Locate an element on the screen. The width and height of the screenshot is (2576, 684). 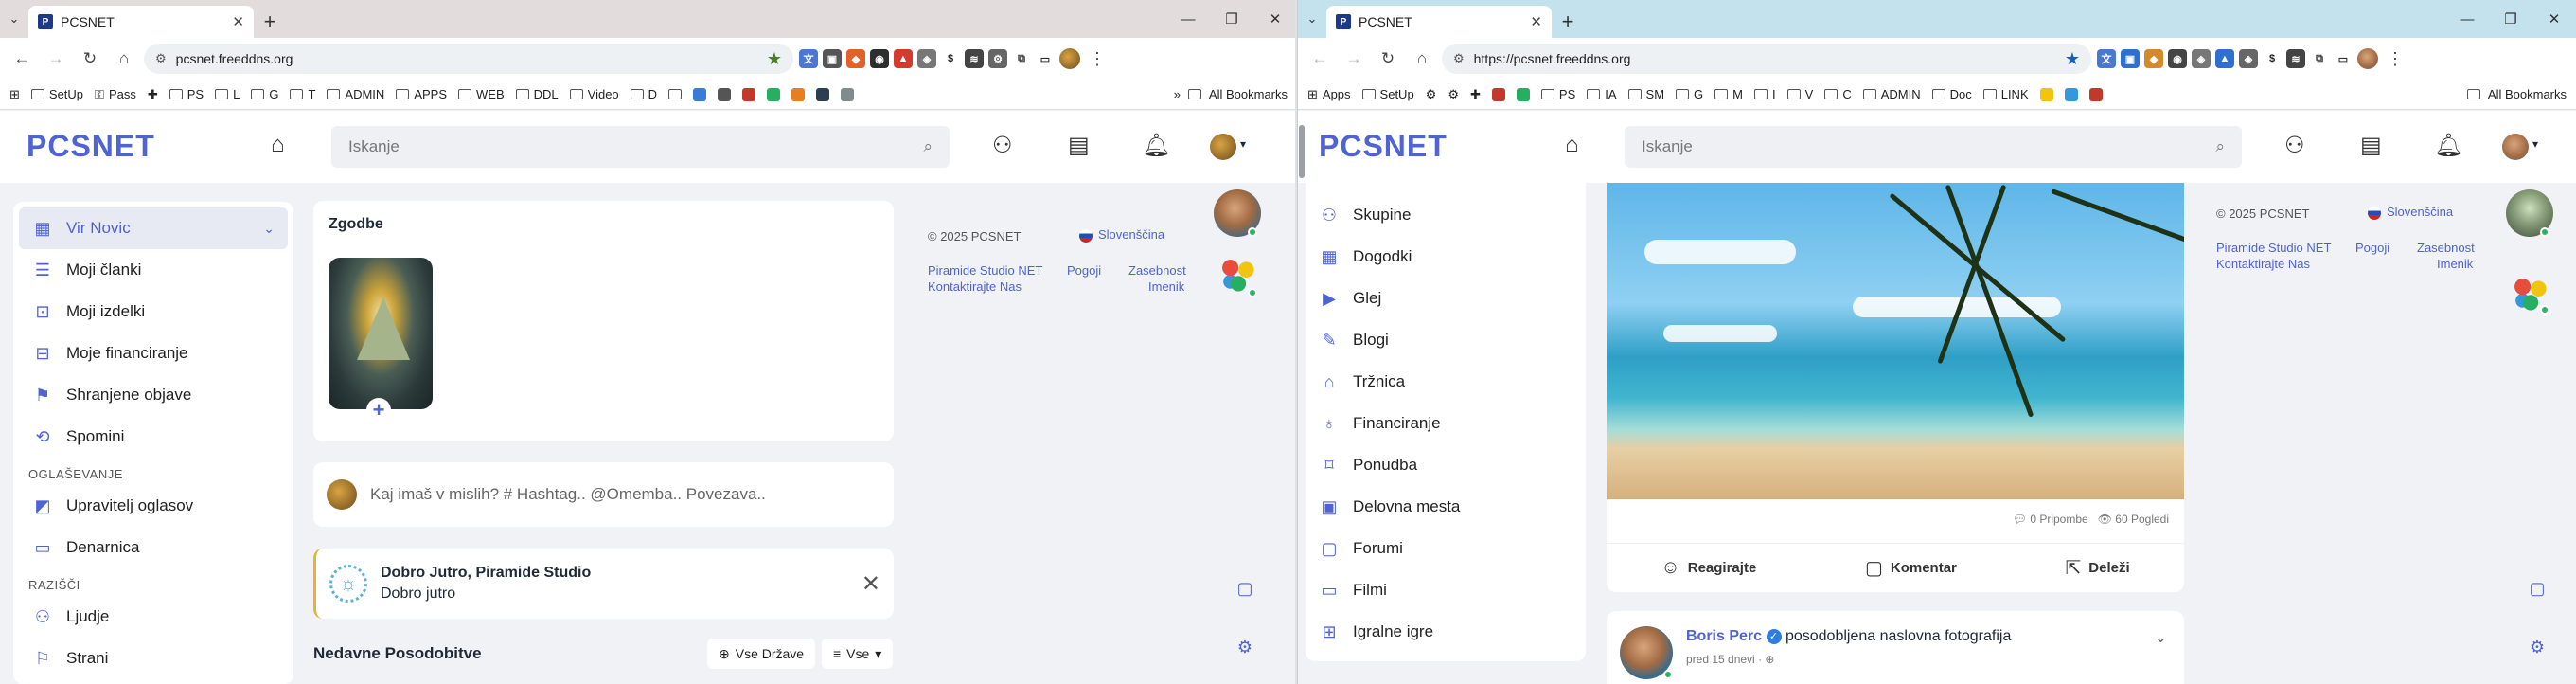
back-icon: ← is located at coordinates (1320, 59).